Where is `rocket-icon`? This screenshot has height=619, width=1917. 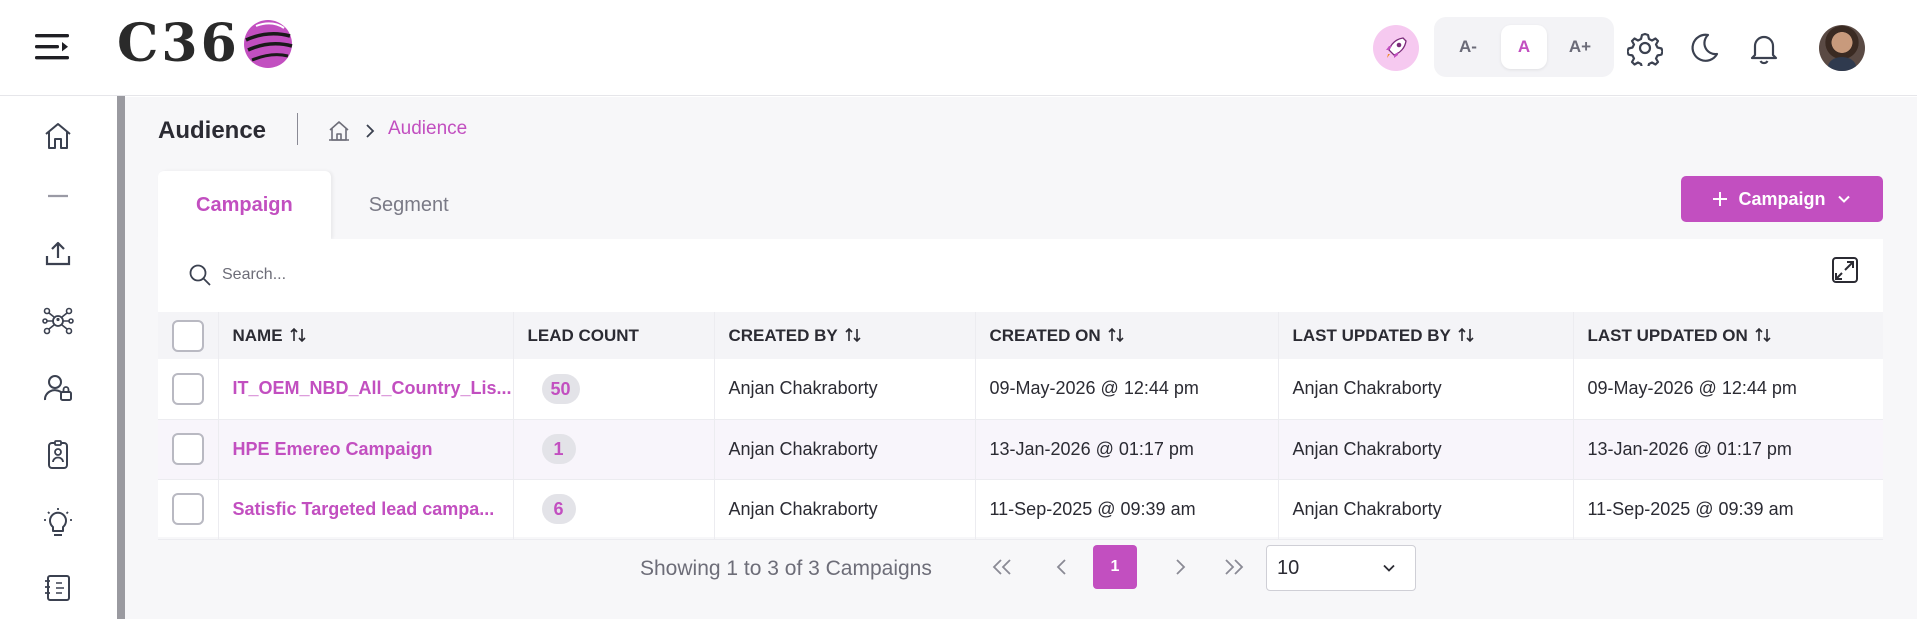
rocket-icon is located at coordinates (1396, 47).